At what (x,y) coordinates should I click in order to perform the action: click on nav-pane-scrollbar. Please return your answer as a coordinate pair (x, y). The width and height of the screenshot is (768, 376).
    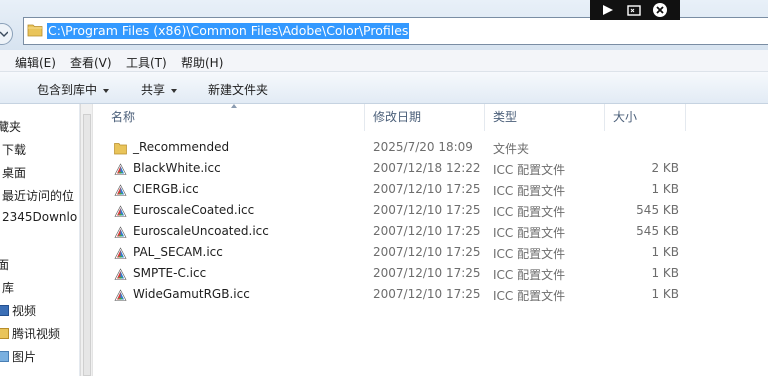
    Looking at the image, I should click on (86, 240).